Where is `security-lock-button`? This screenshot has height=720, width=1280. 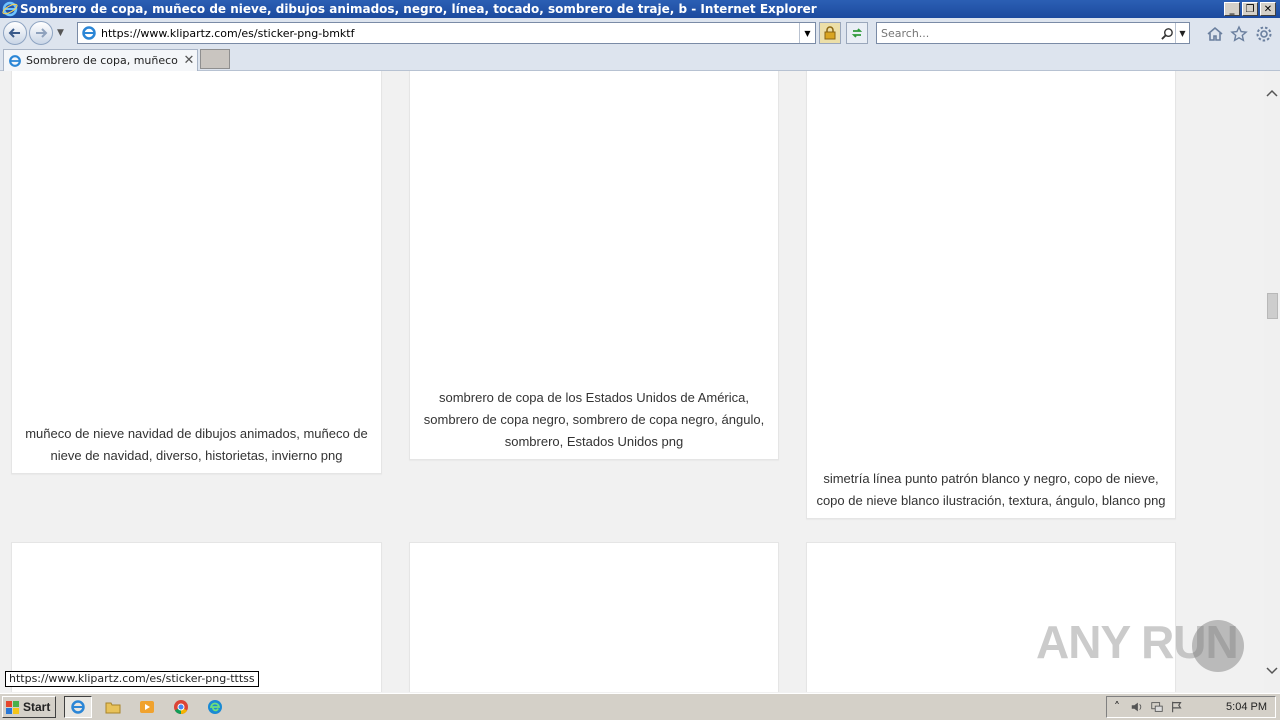
security-lock-button is located at coordinates (830, 33).